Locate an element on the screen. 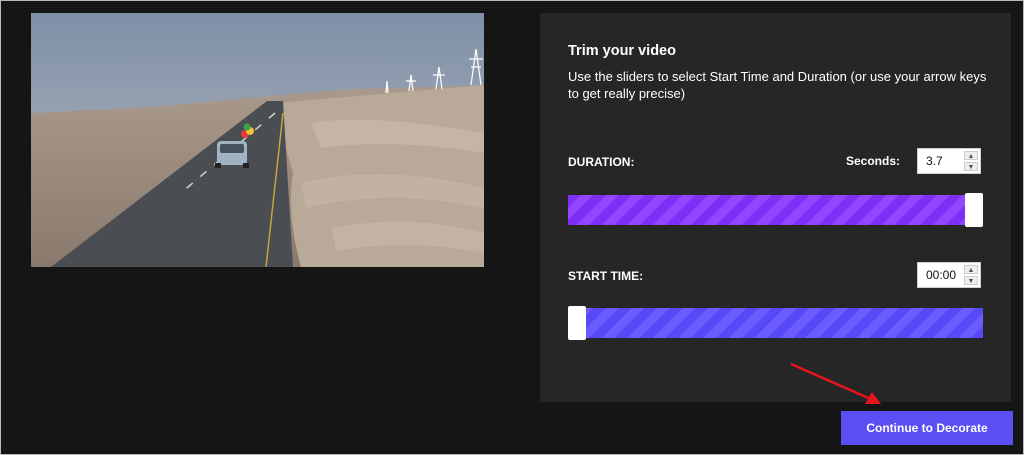 The image size is (1024, 455). duration-spinner: ▲ ▼ is located at coordinates (971, 161).